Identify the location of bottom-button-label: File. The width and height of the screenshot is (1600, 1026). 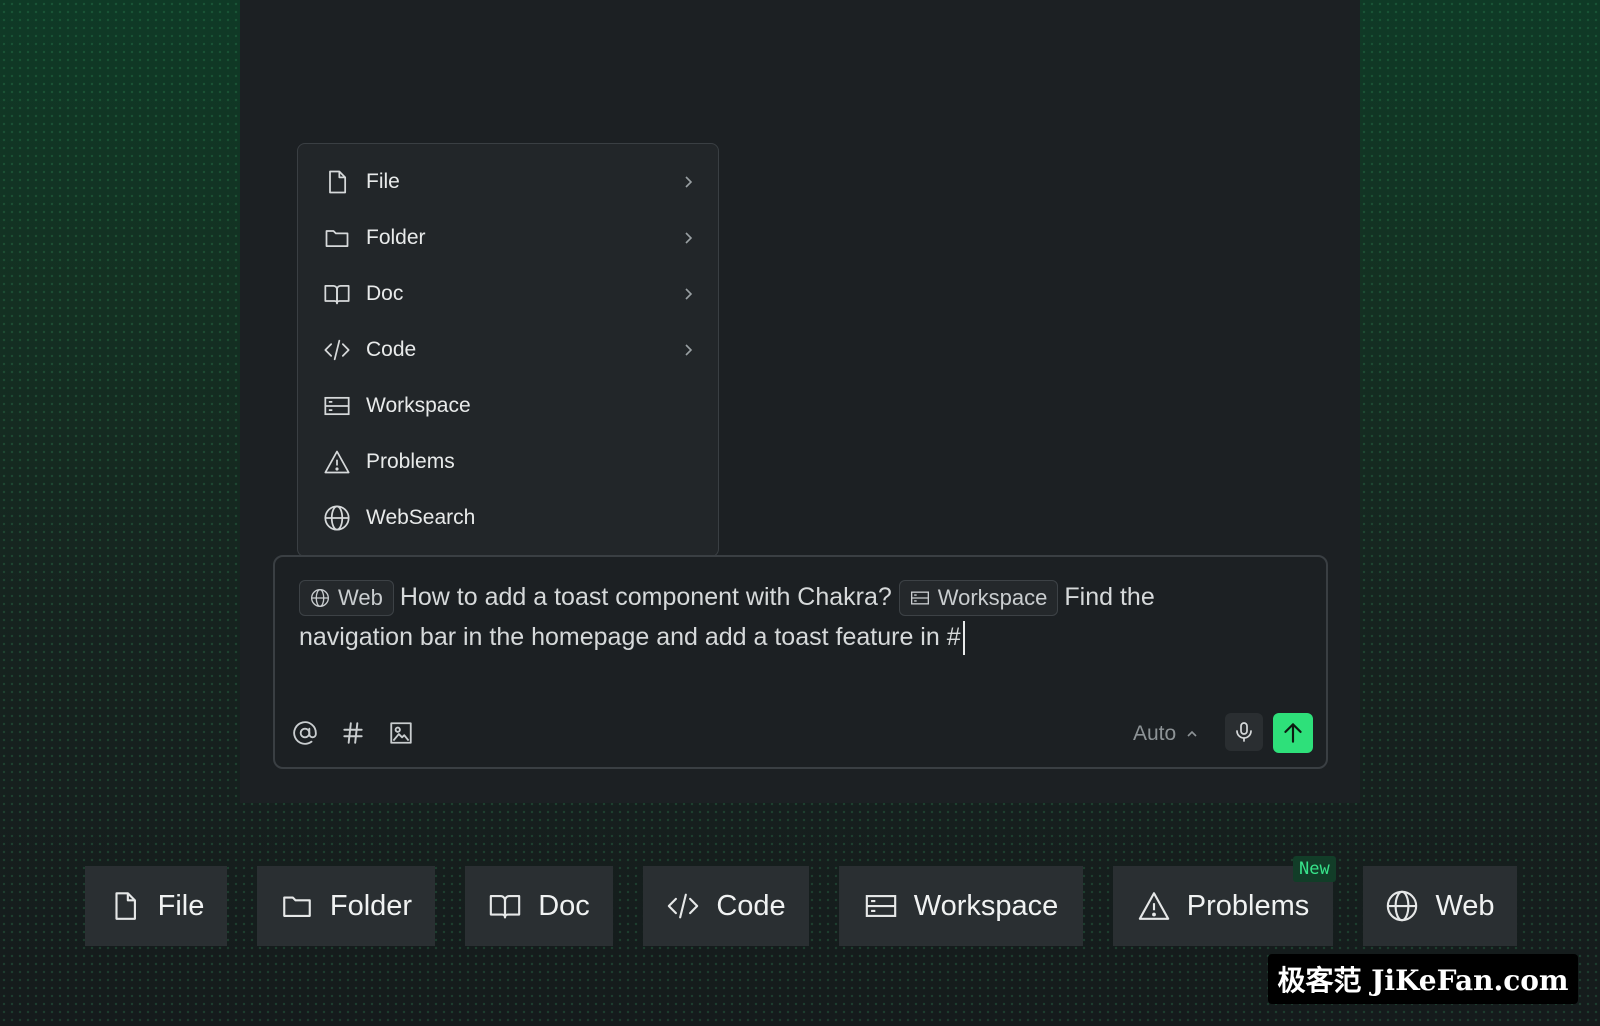
(181, 905).